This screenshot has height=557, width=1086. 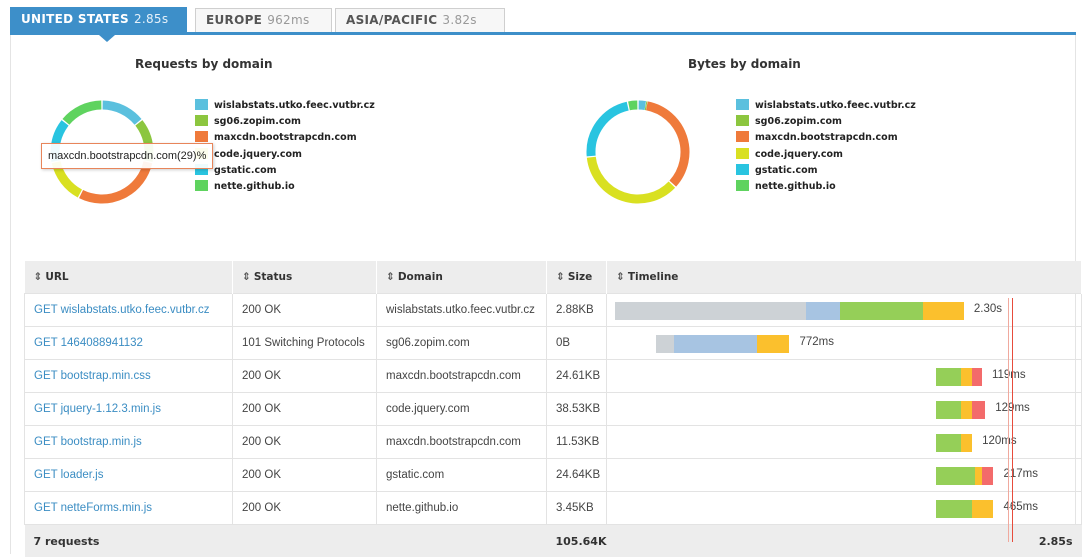 I want to click on header-label: Domain, so click(x=420, y=277).